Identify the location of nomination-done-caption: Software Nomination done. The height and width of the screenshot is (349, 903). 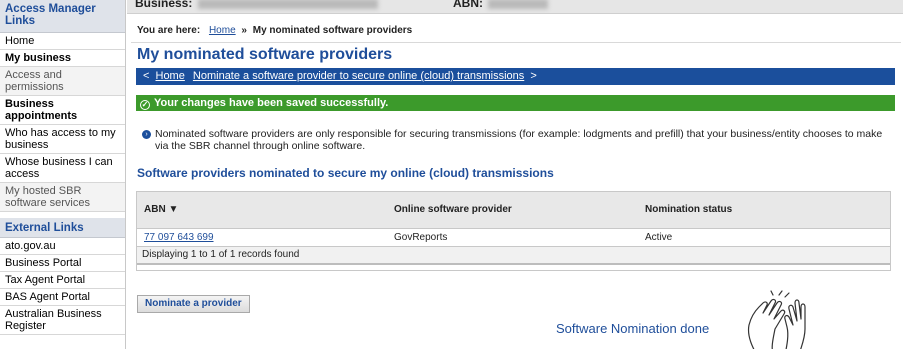
(633, 328).